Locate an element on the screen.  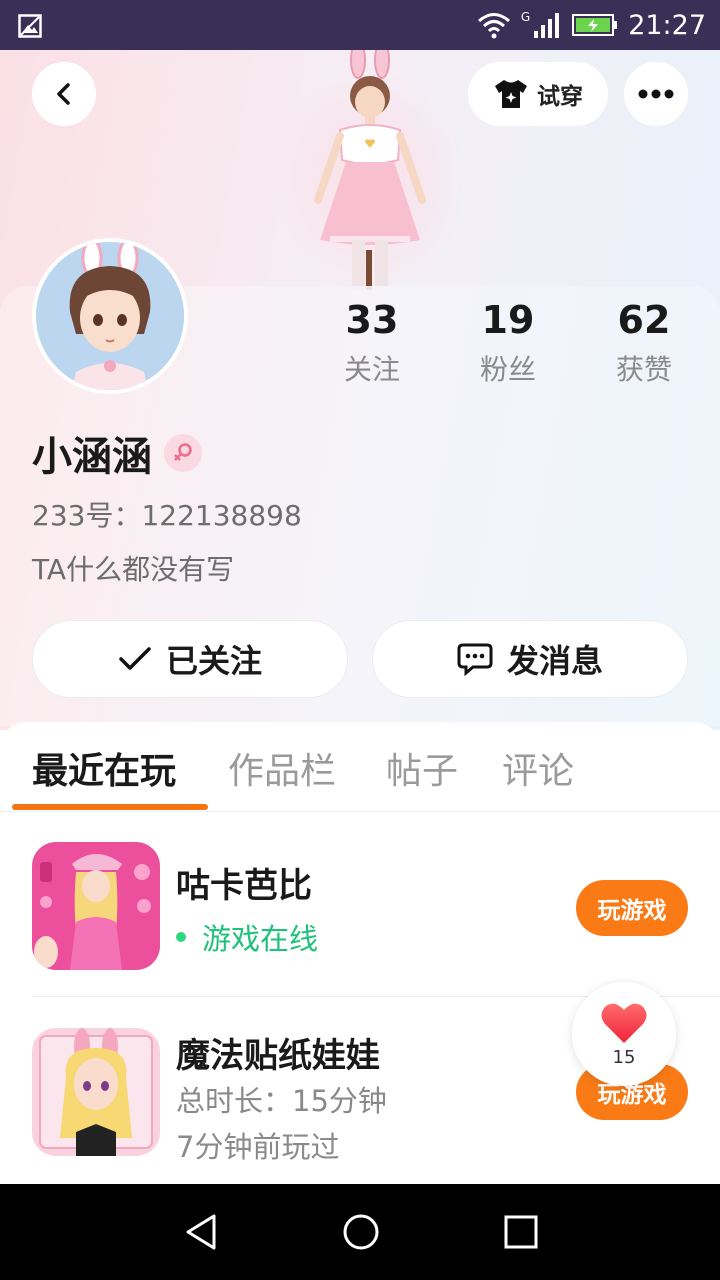
tab-bar: 最近在玩 作品栏 帖子 评论 is located at coordinates (360, 767).